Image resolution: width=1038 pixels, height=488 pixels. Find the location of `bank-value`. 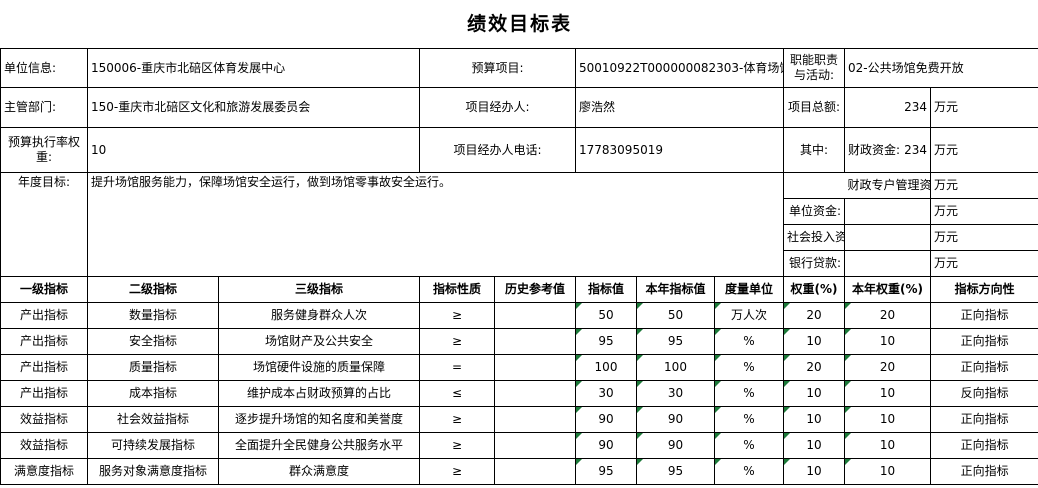

bank-value is located at coordinates (887, 263).